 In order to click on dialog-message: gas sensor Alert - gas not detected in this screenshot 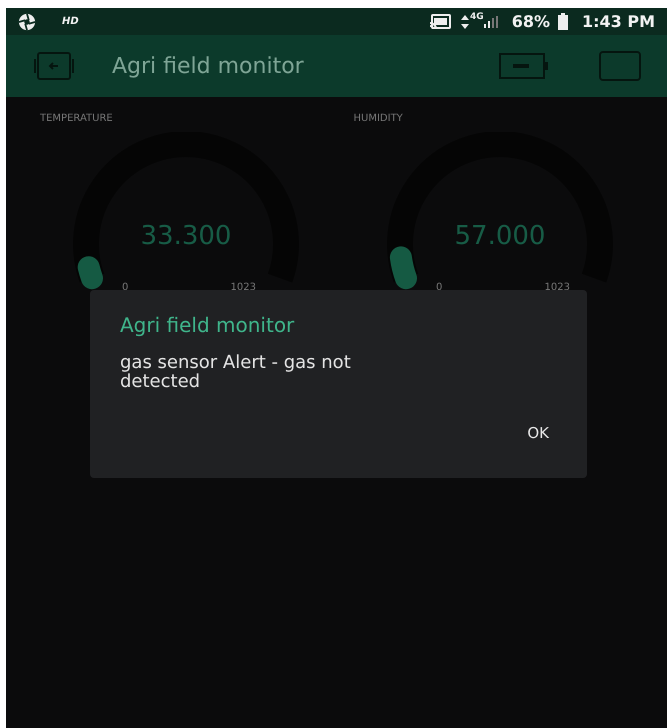, I will do `click(236, 373)`.